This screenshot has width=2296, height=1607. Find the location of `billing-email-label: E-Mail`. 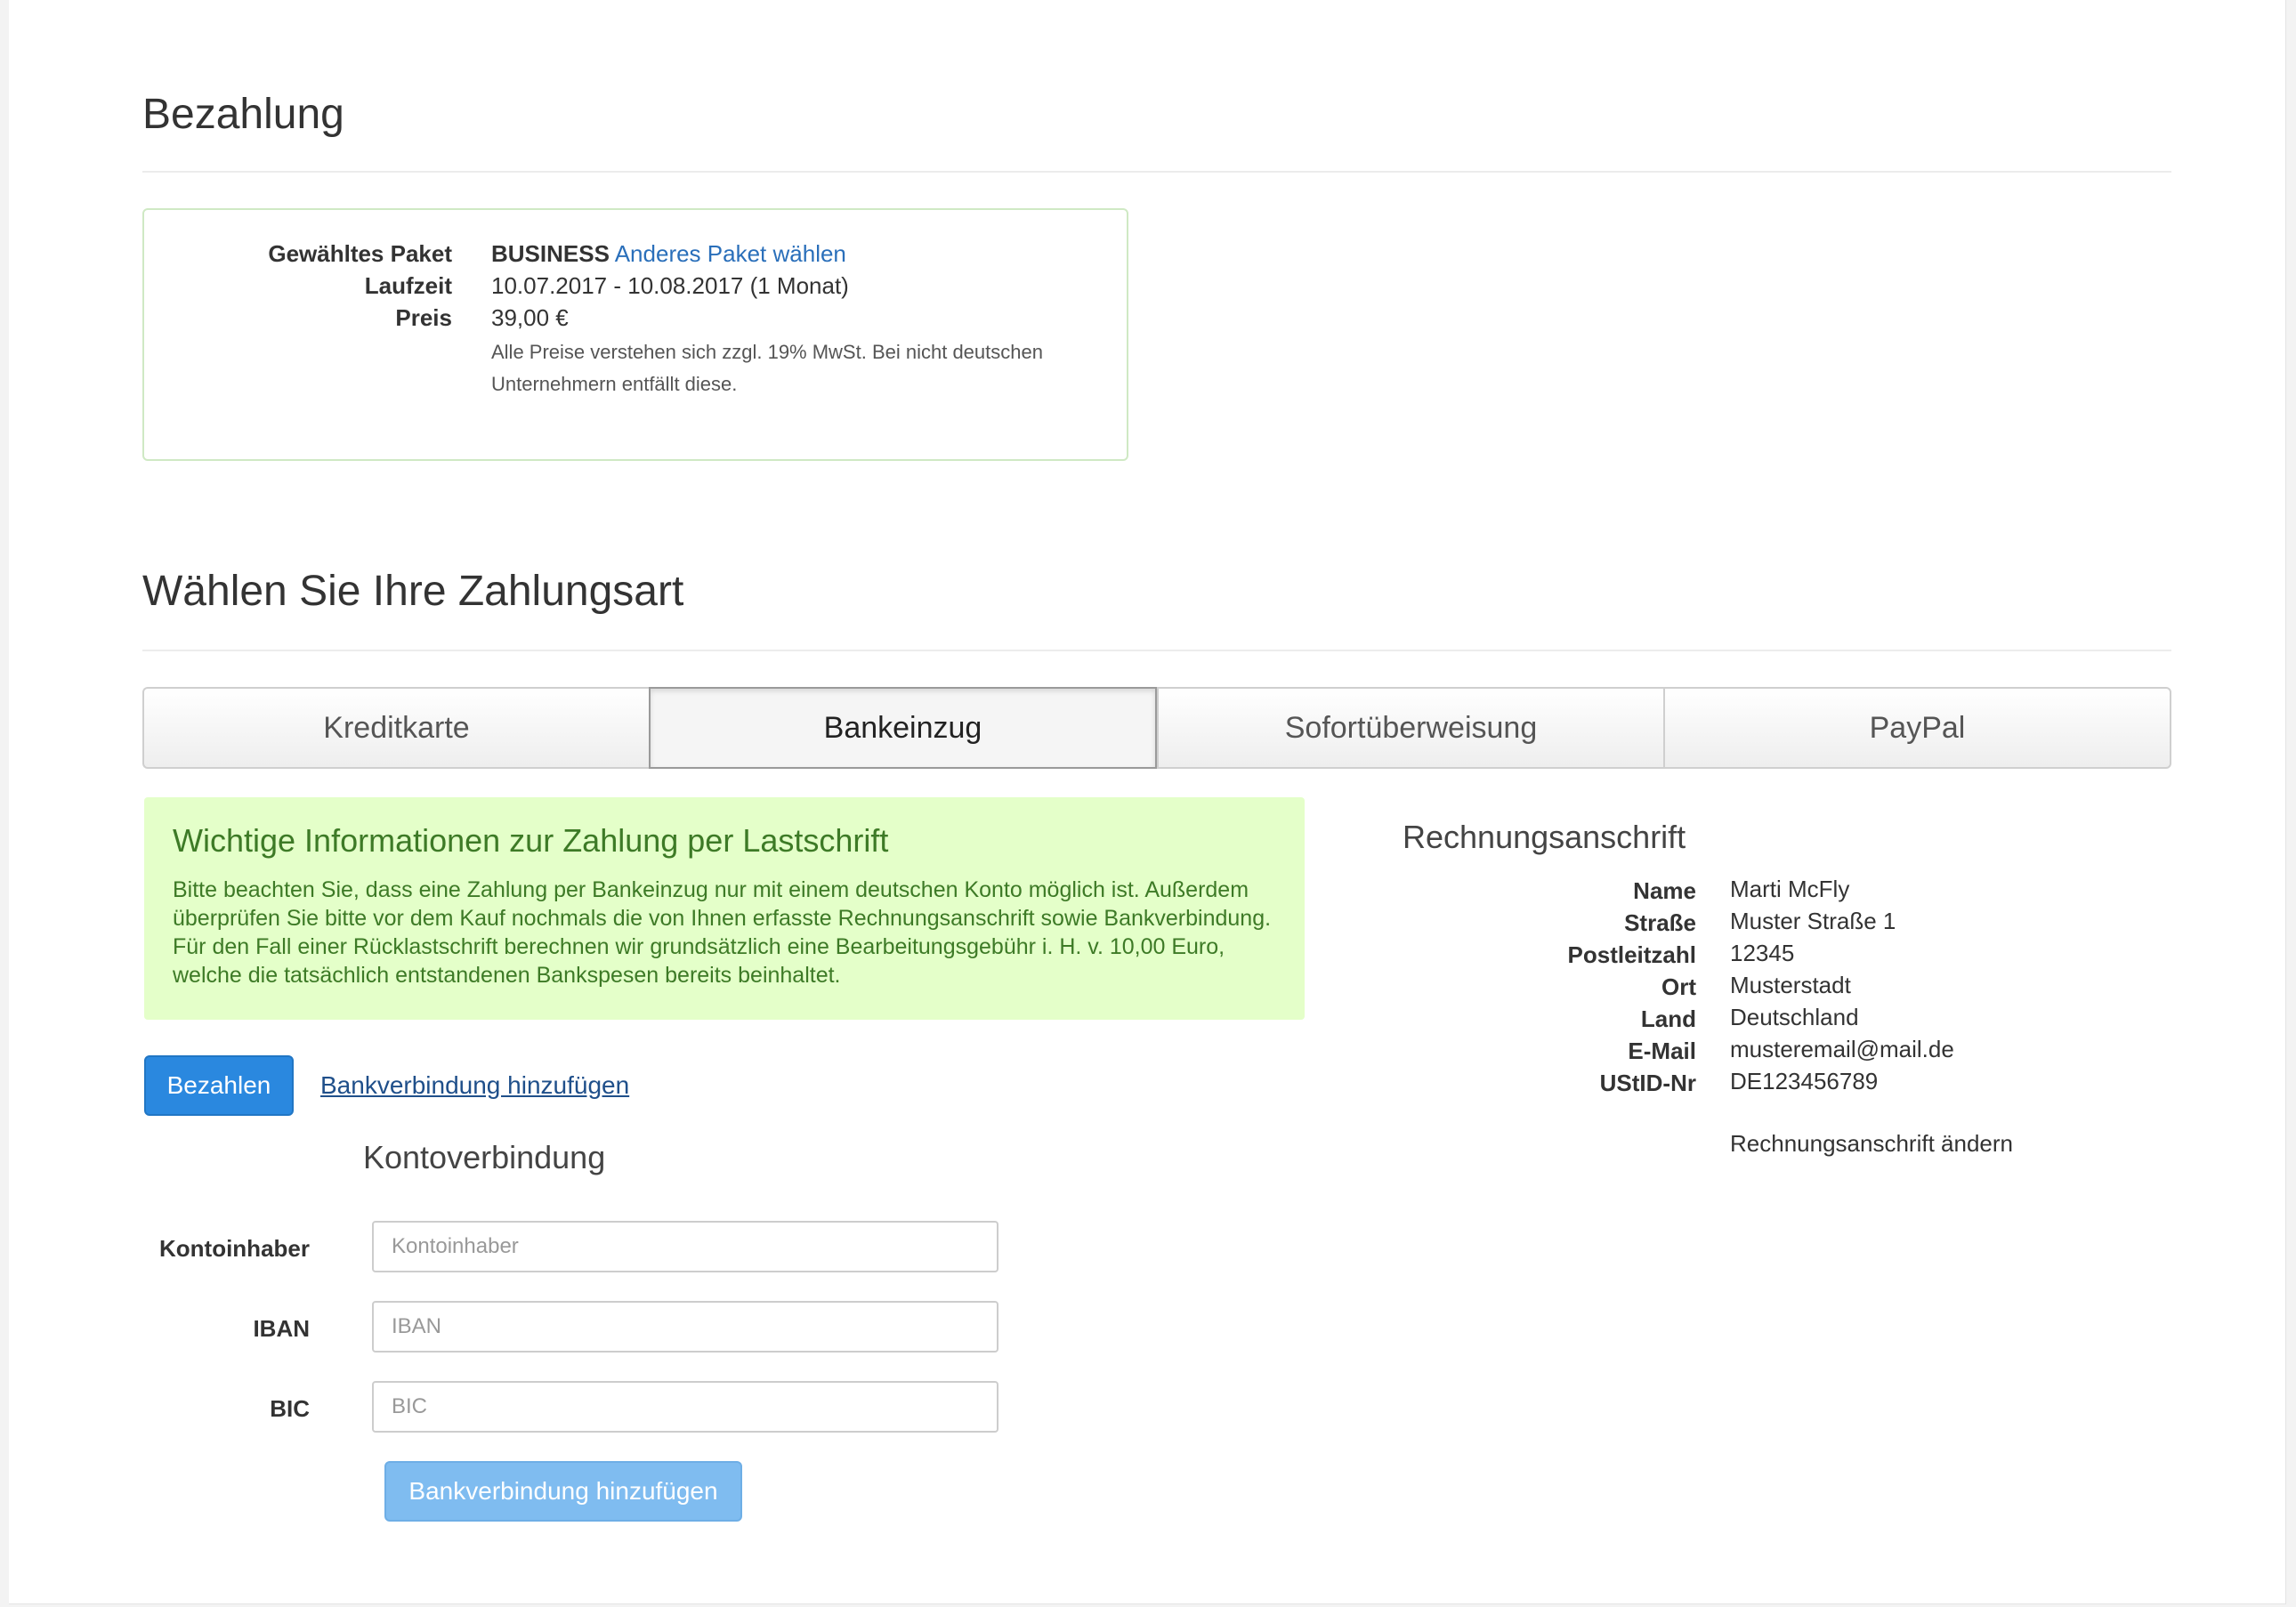

billing-email-label: E-Mail is located at coordinates (1662, 1051).